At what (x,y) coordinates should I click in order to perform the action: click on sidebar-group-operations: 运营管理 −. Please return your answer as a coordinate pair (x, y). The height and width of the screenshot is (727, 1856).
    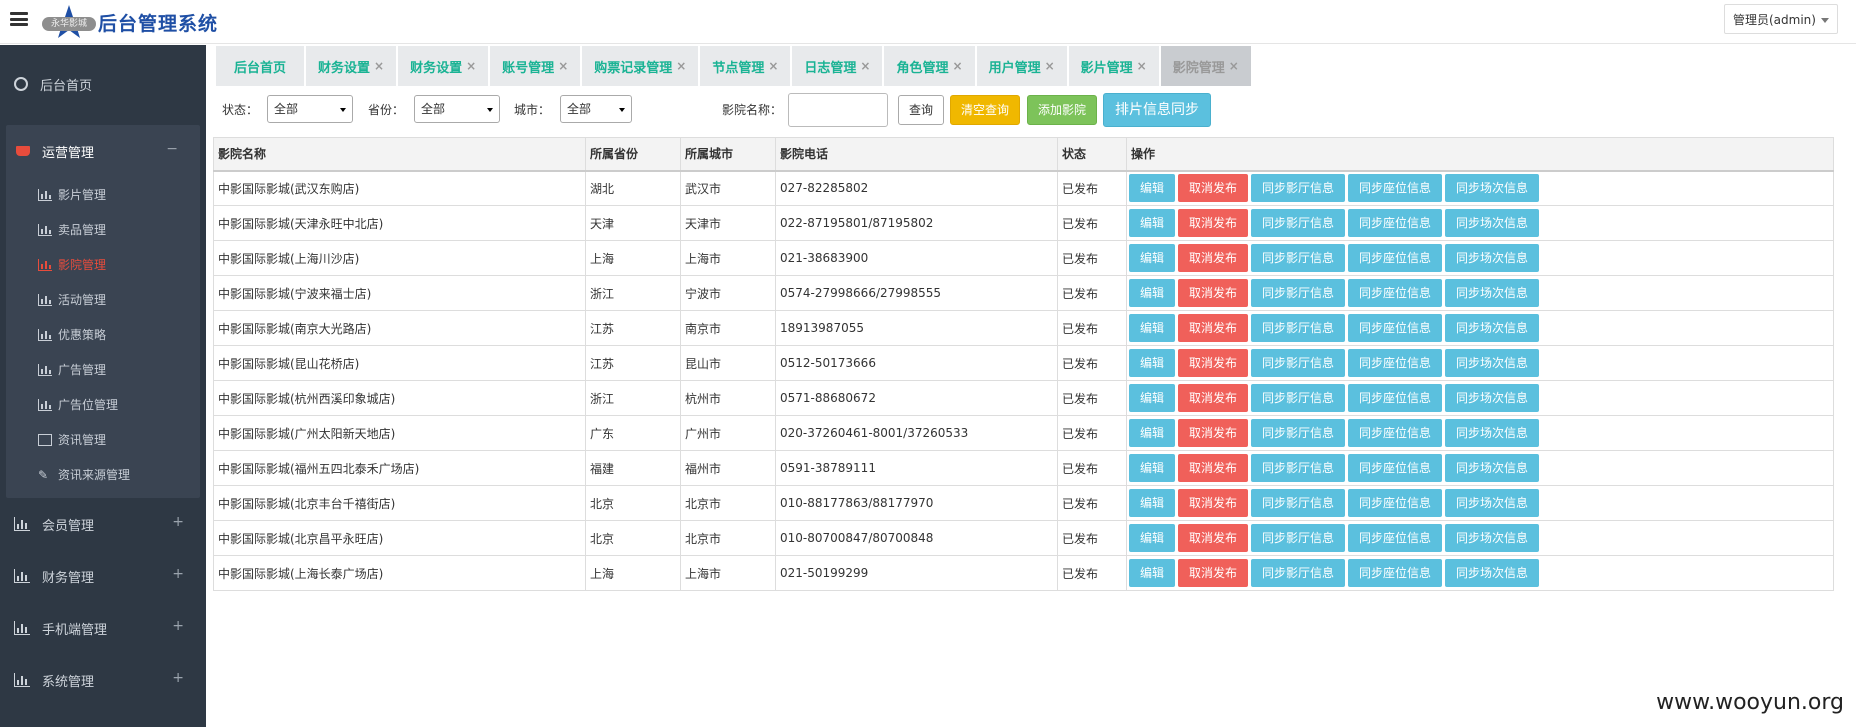
    Looking at the image, I should click on (103, 151).